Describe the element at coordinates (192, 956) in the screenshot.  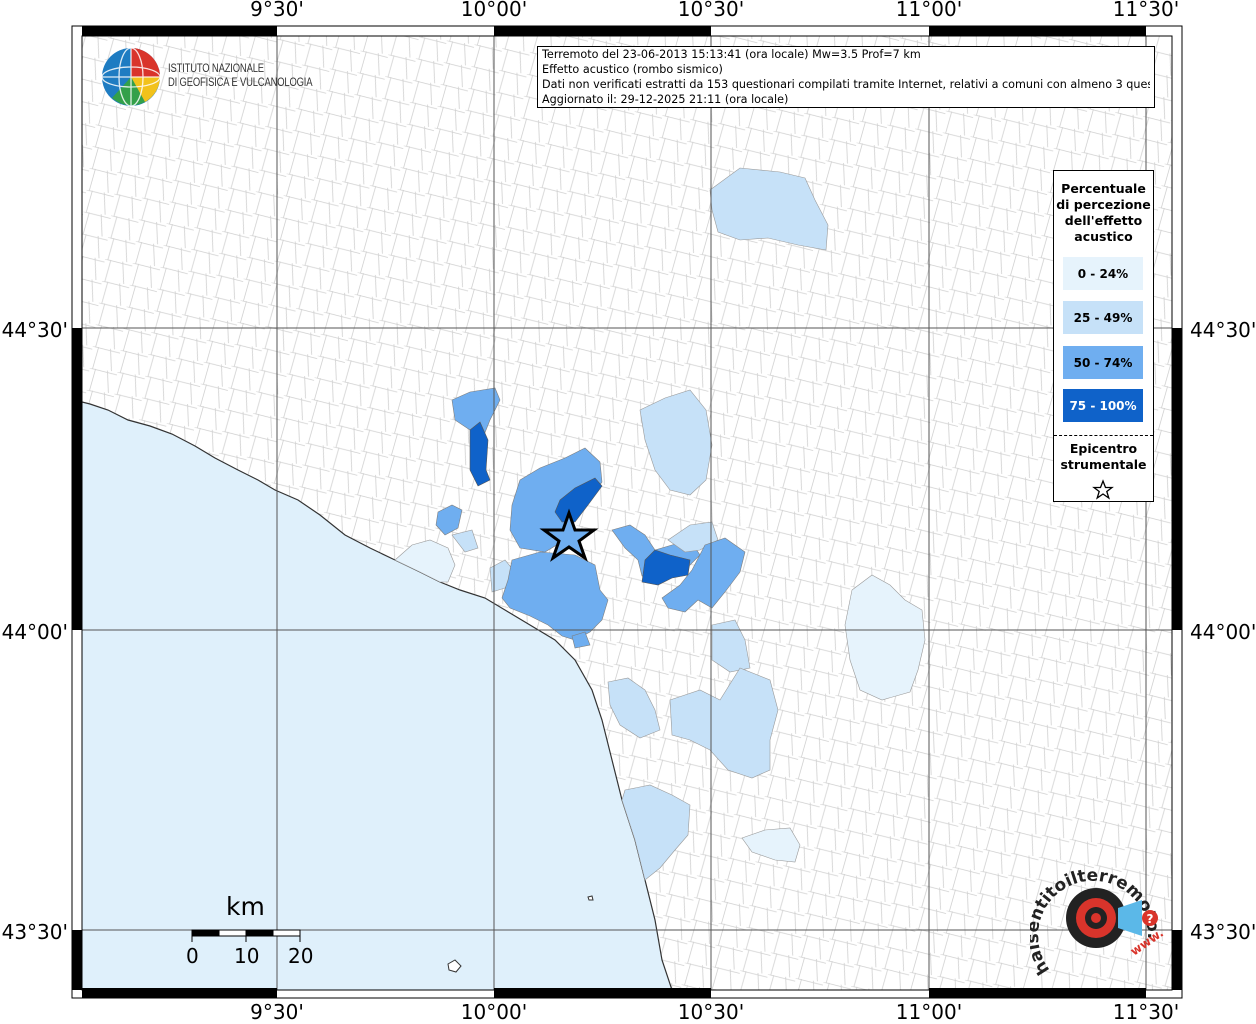
I see `scale-label: 0` at that location.